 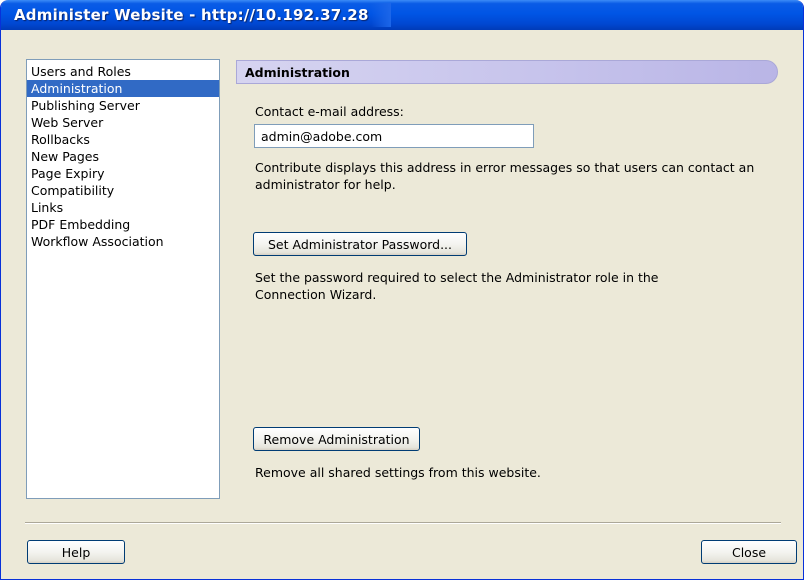 What do you see at coordinates (507, 72) in the screenshot?
I see `section-header: Administration` at bounding box center [507, 72].